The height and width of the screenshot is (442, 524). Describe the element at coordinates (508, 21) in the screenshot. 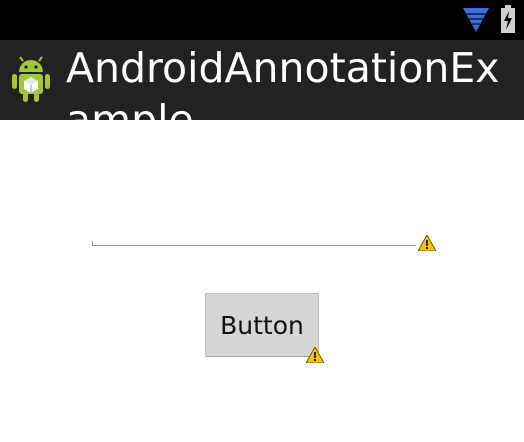

I see `battery-charging-icon` at that location.